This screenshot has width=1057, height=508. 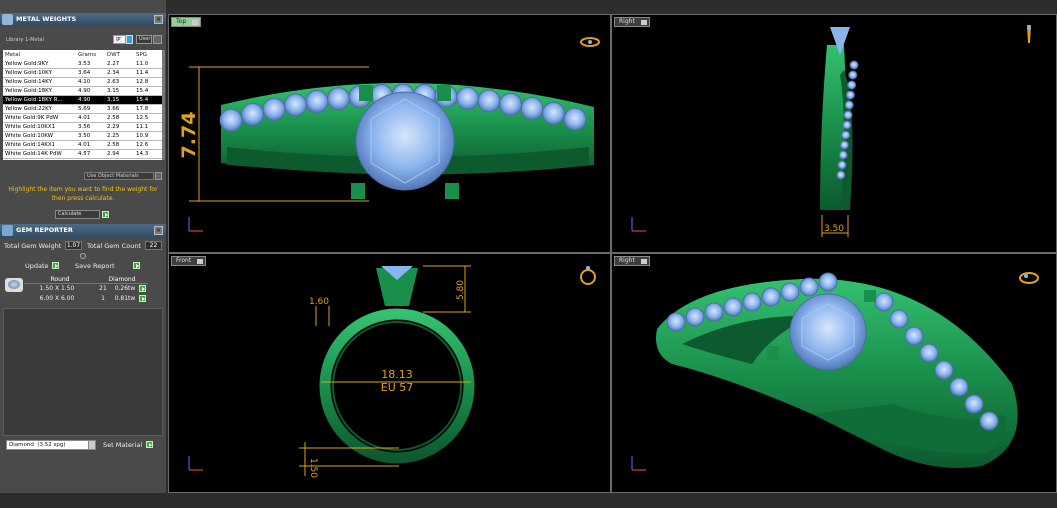 I want to click on table-cell: 12.8, so click(x=148, y=82).